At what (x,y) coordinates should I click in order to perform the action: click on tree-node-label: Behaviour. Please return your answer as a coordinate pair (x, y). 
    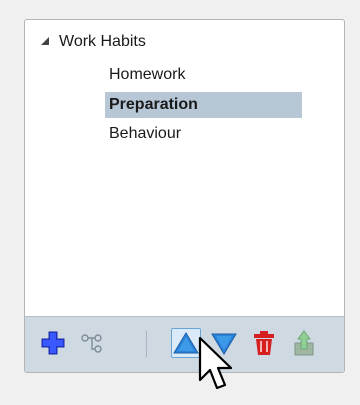
    Looking at the image, I should click on (145, 133).